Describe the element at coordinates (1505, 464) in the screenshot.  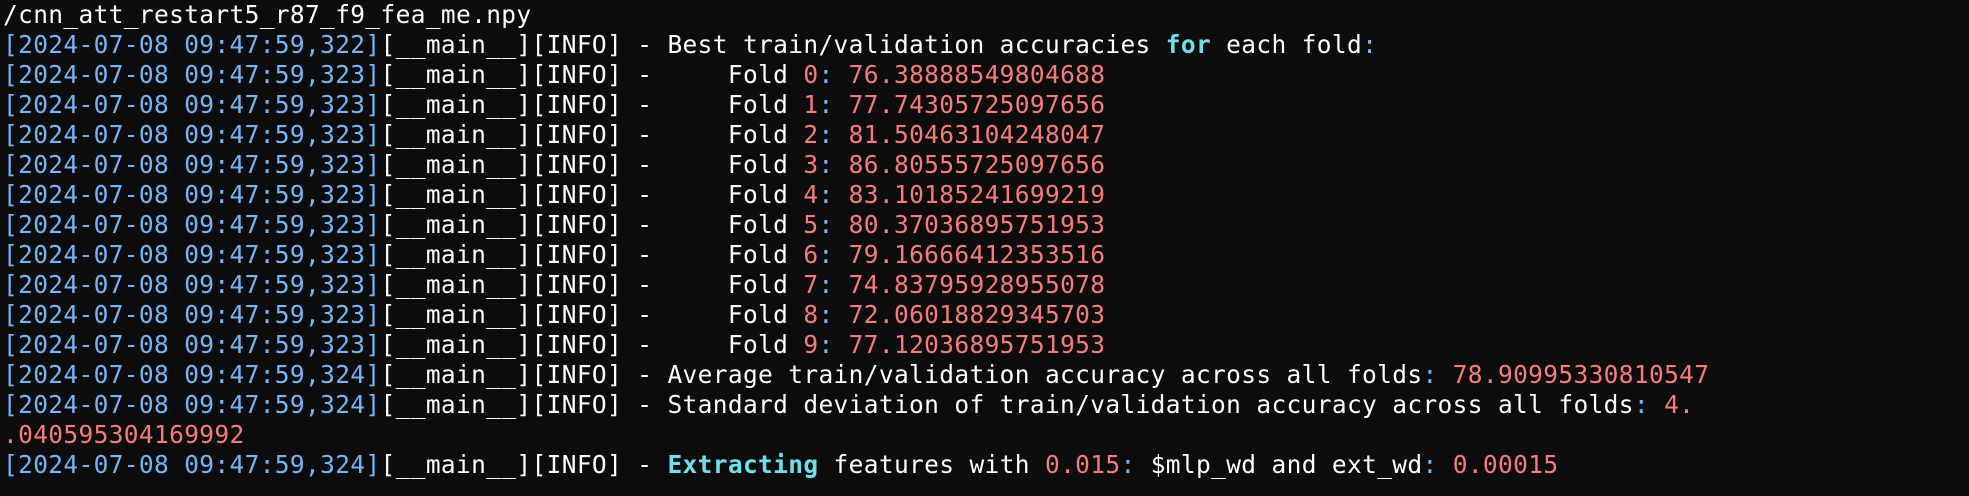
I see `extract-num2: 0.00015` at that location.